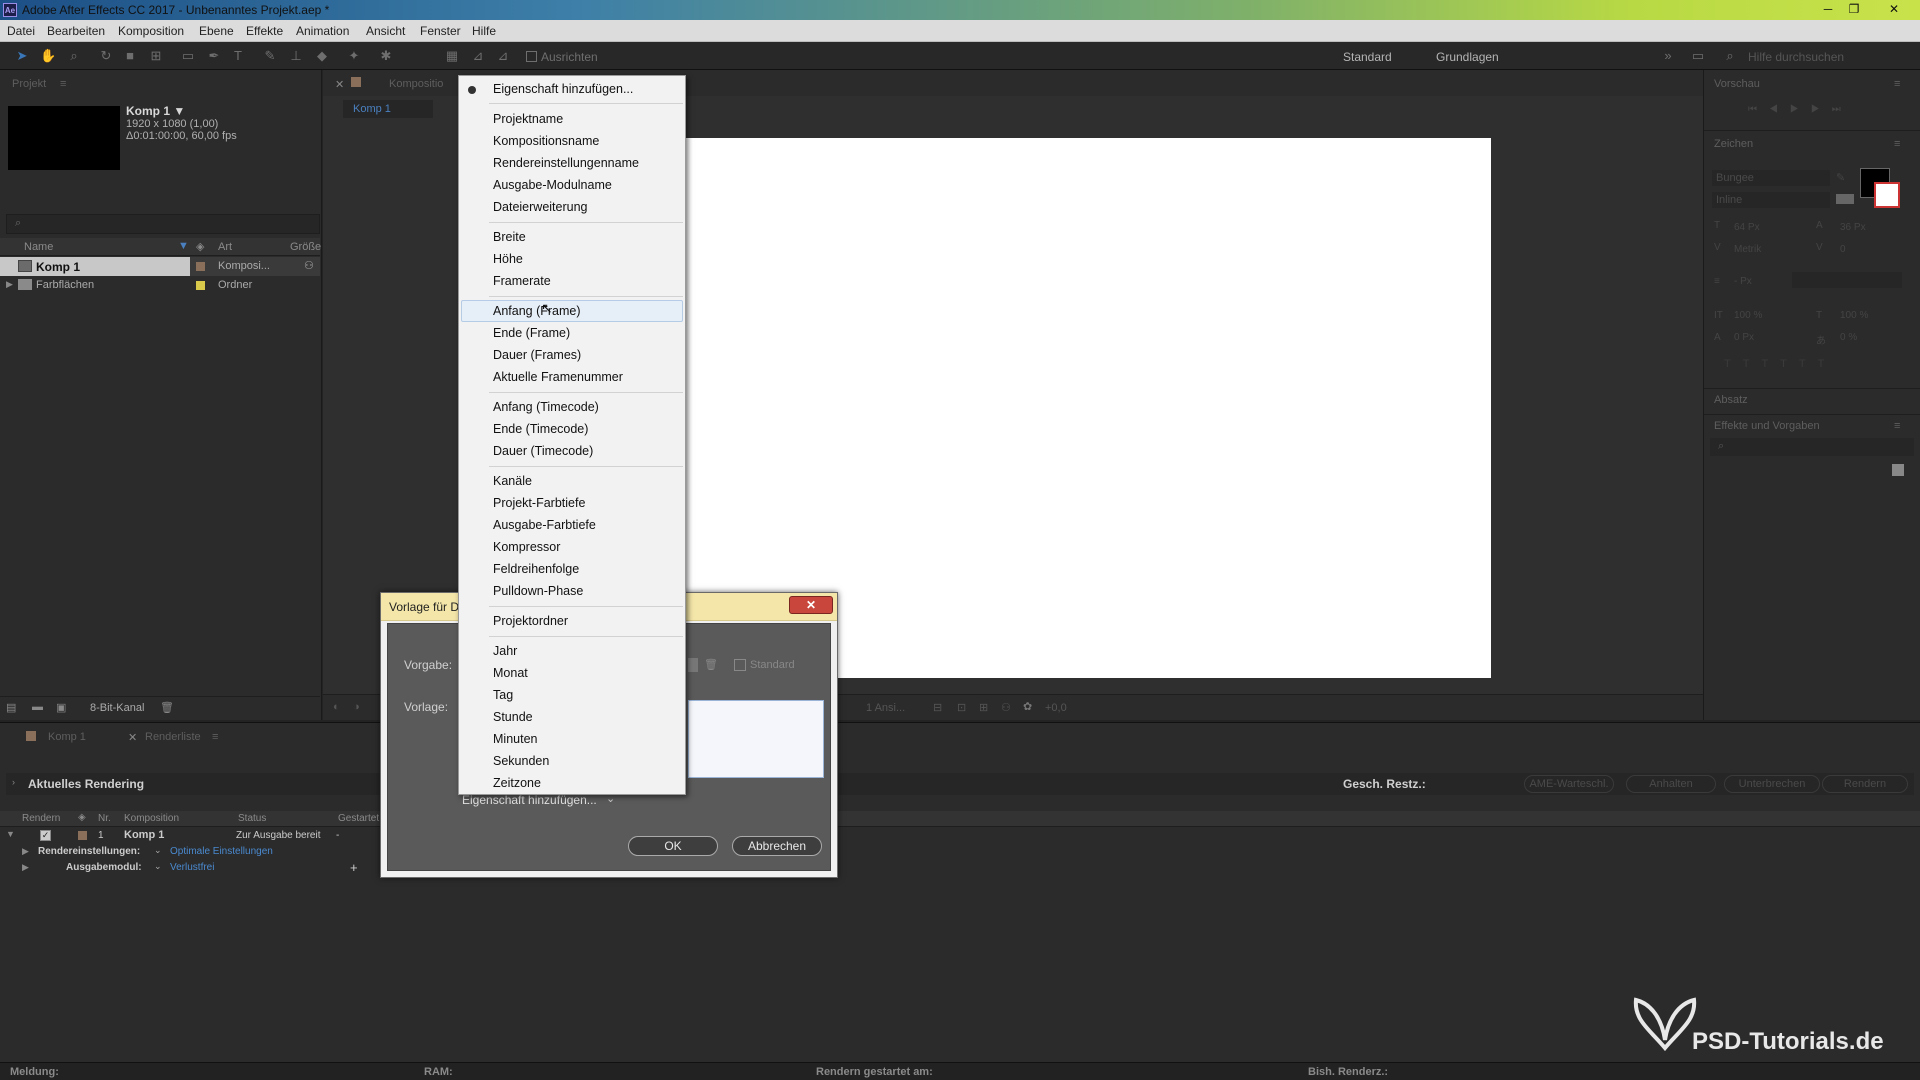 The image size is (1920, 1080). What do you see at coordinates (478, 56) in the screenshot?
I see `snap-option-icon: ⊿` at bounding box center [478, 56].